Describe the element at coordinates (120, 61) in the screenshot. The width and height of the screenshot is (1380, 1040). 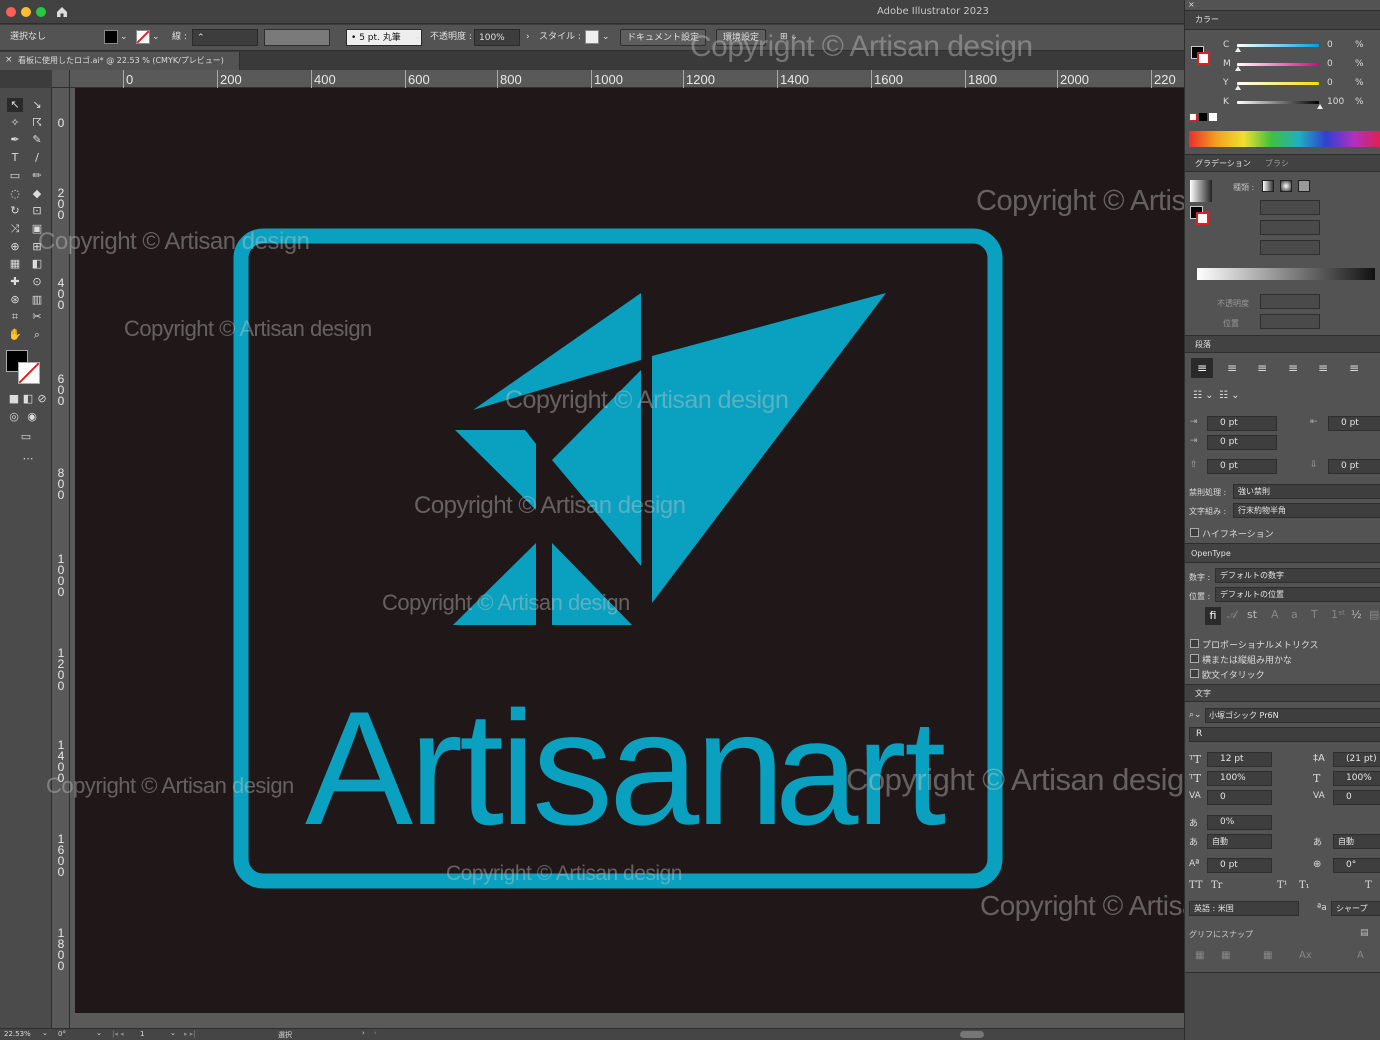
I see `document-tab: × 看板に使用したロゴ.ai* @ 22.53 % (CMYK/プレビュー)` at that location.